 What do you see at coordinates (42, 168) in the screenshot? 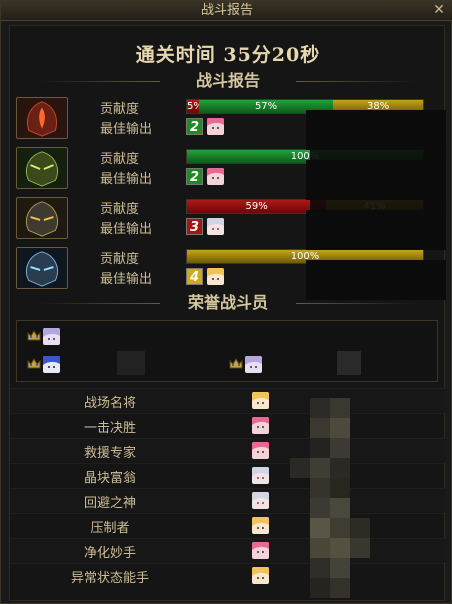
I see `green-mask-icon` at bounding box center [42, 168].